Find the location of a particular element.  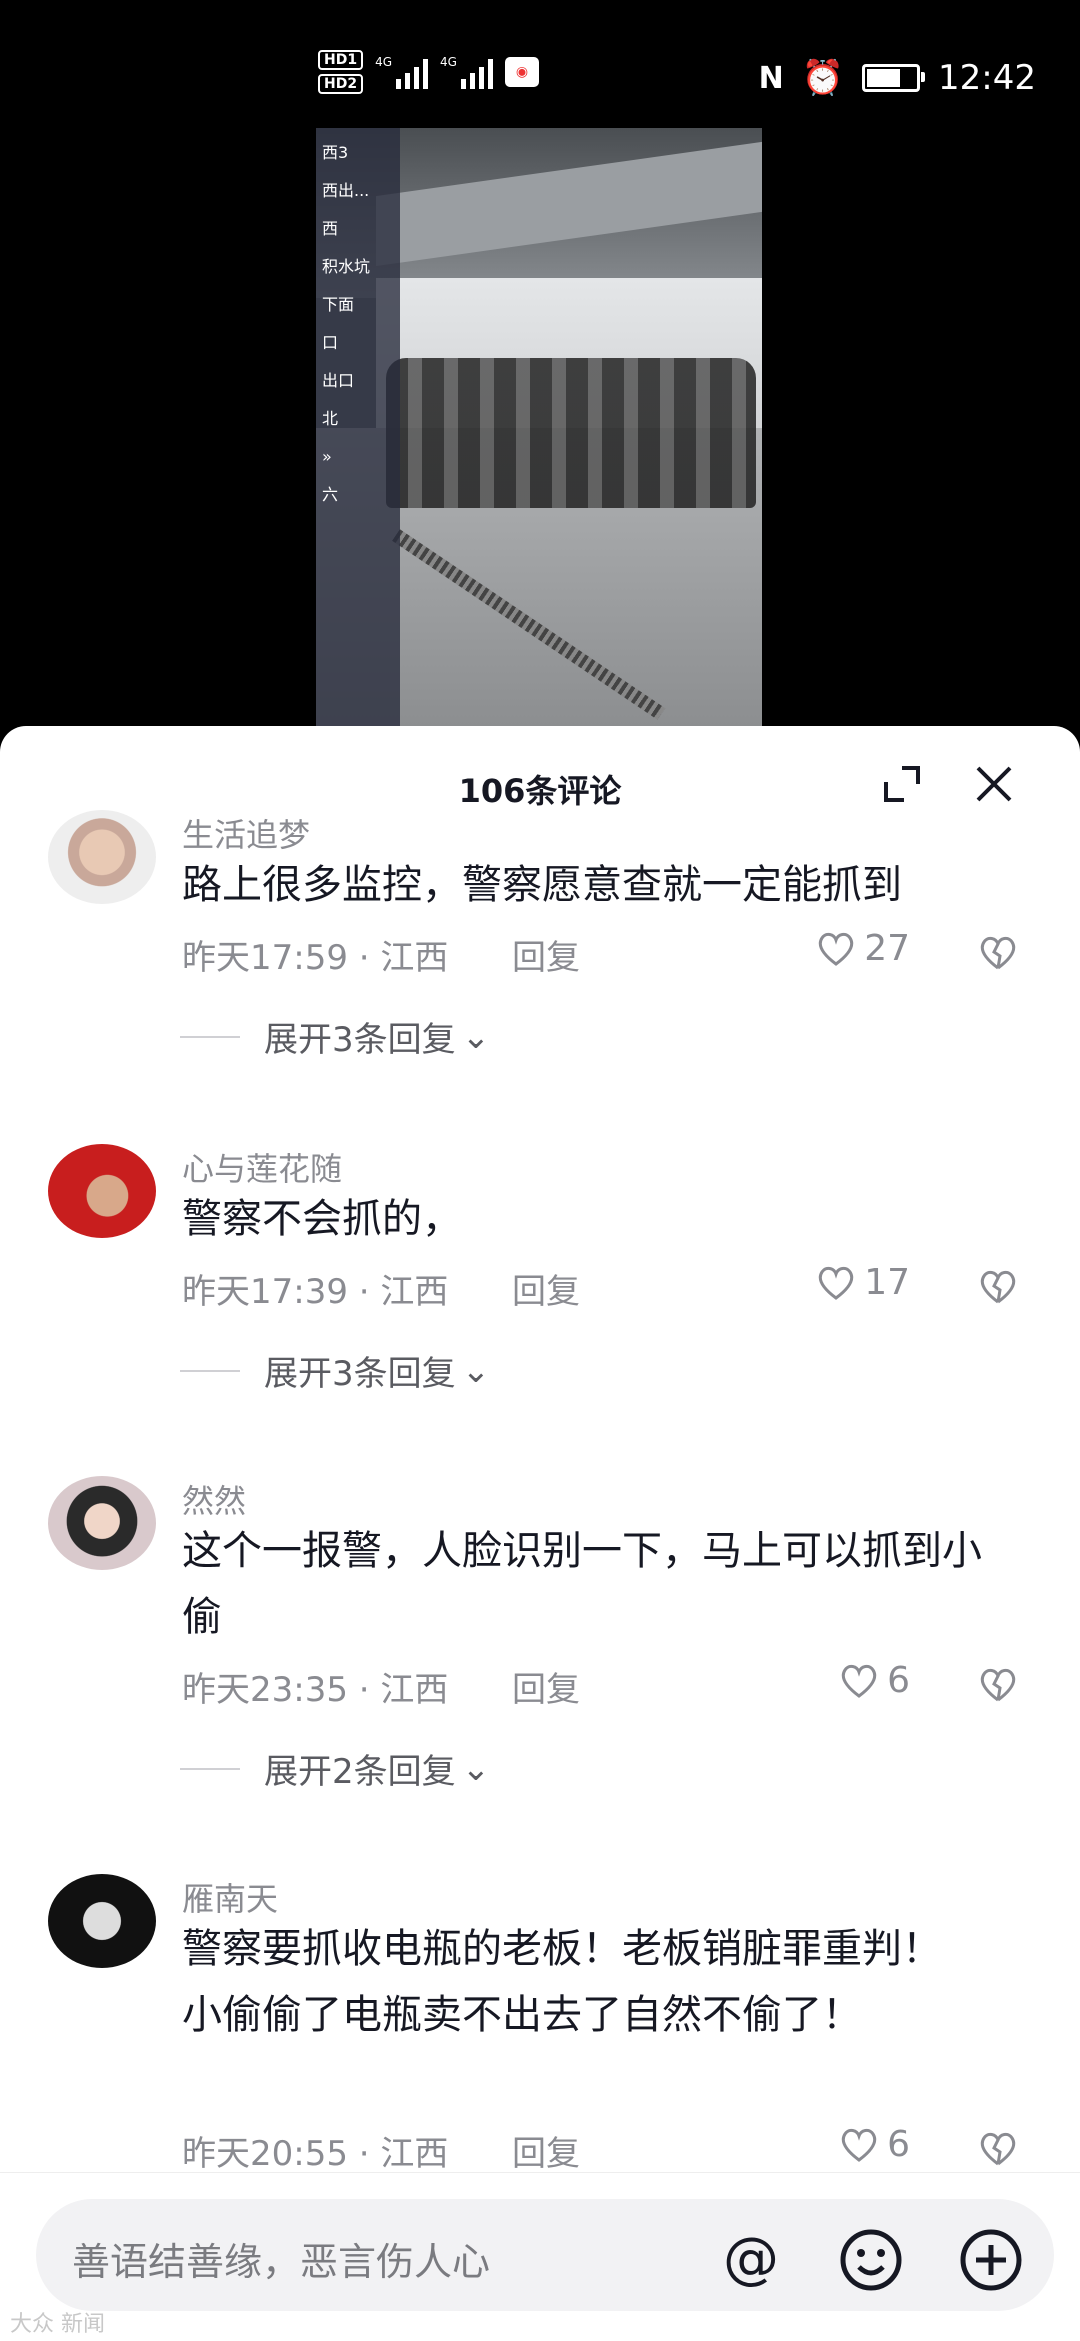

video-overlay-label: 六 is located at coordinates (330, 494).